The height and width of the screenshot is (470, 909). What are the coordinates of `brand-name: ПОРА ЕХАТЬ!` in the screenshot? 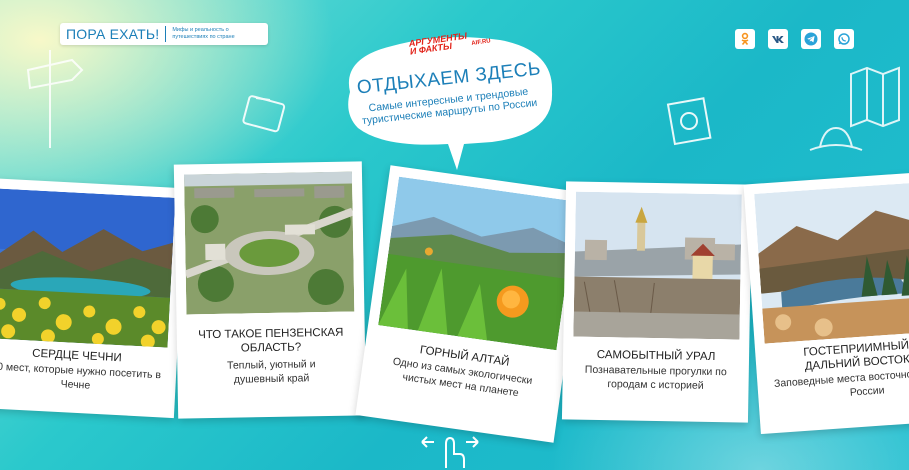 It's located at (113, 34).